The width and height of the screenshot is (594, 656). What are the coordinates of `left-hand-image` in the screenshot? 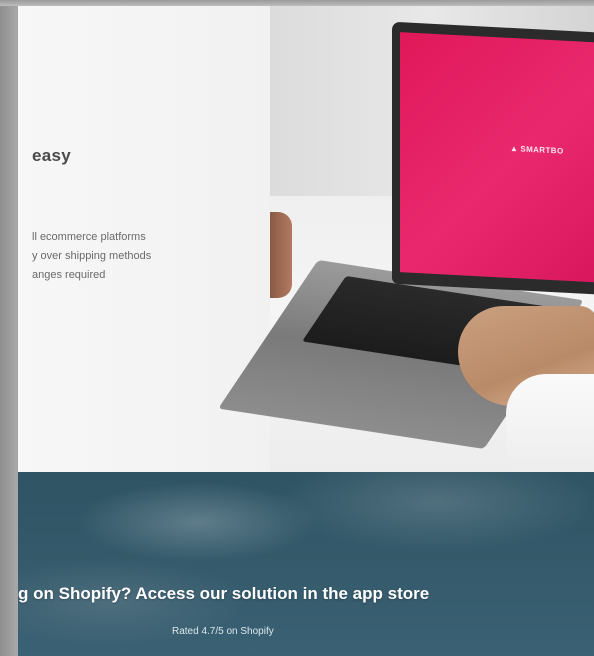 It's located at (281, 255).